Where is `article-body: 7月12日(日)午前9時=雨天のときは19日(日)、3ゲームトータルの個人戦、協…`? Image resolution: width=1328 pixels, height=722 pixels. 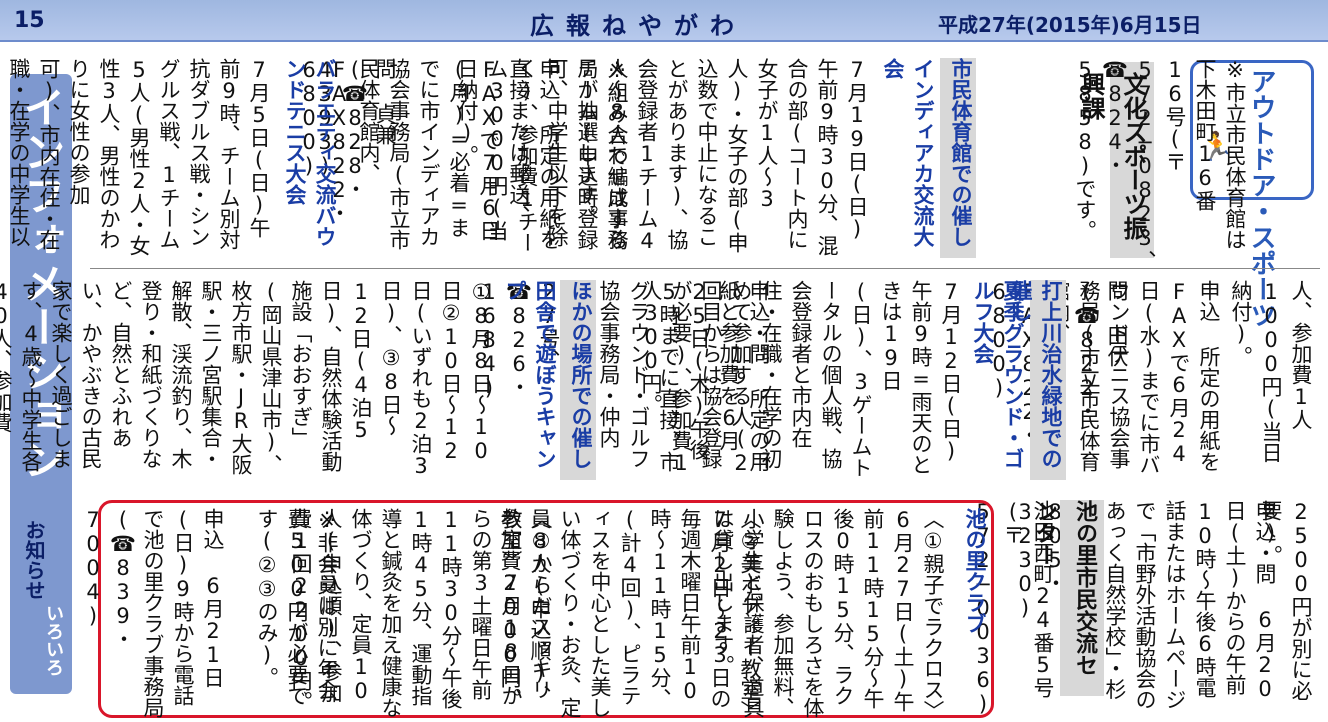
article-body: 7月12日(日)午前9時=雨天のときは19日(日)、3ゲームトータルの個人戦、協… is located at coordinates (801, 379).